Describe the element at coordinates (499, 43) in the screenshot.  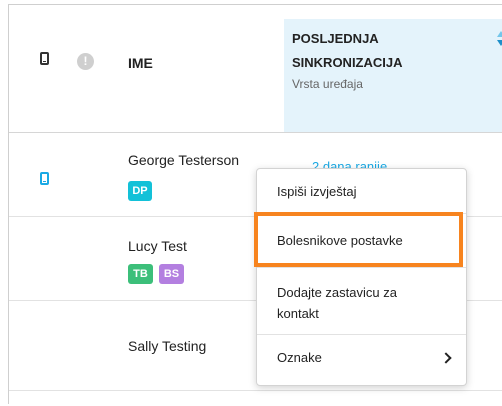
I see `sort-descending-icon` at that location.